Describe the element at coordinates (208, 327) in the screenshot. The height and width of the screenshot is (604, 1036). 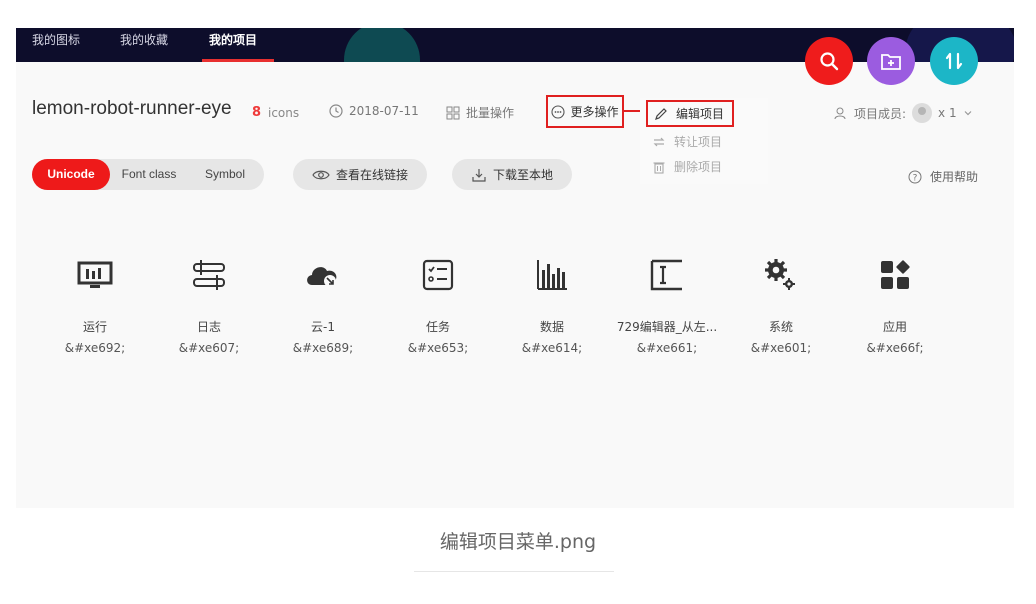
I see `icon-name: 日志` at that location.